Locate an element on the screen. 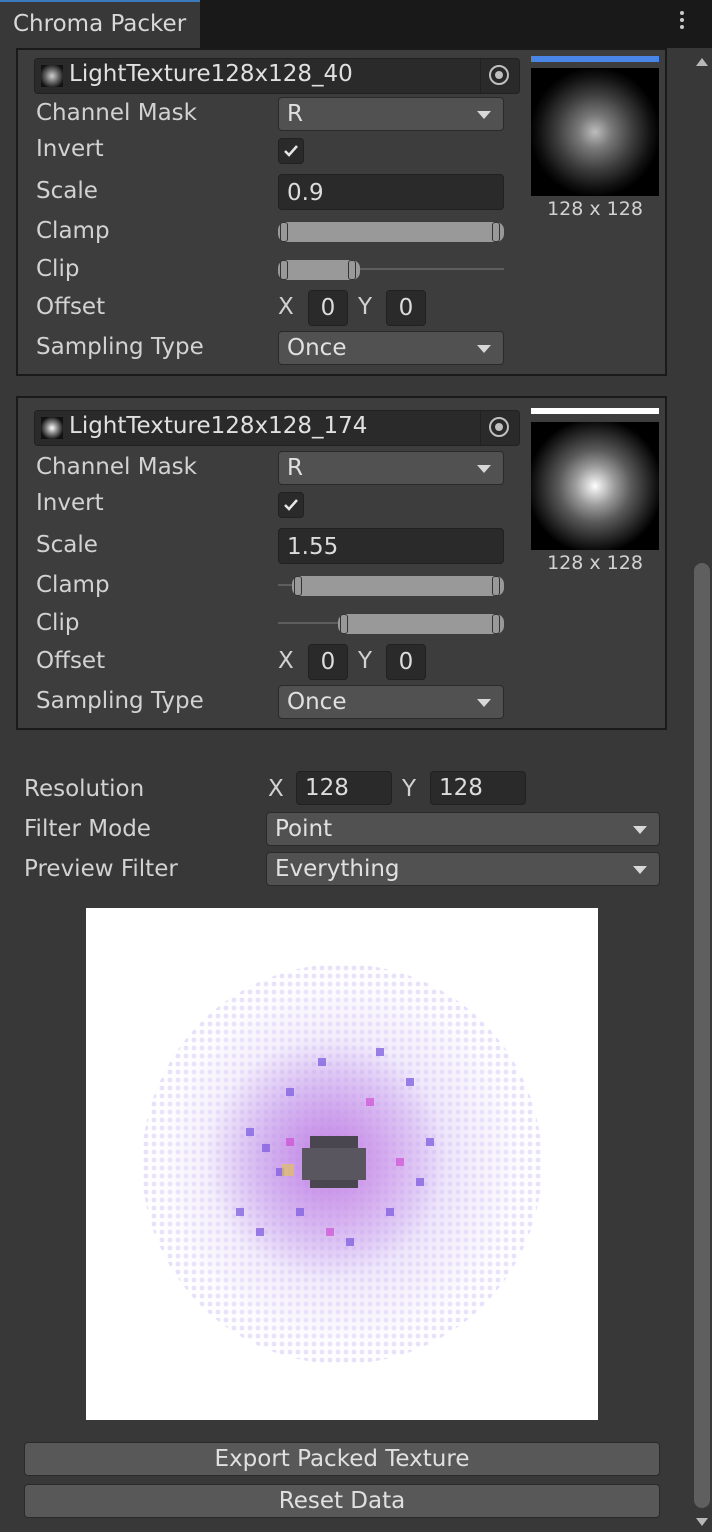 The width and height of the screenshot is (712, 1532). tab-chroma-packer: Chroma Packer is located at coordinates (100, 24).